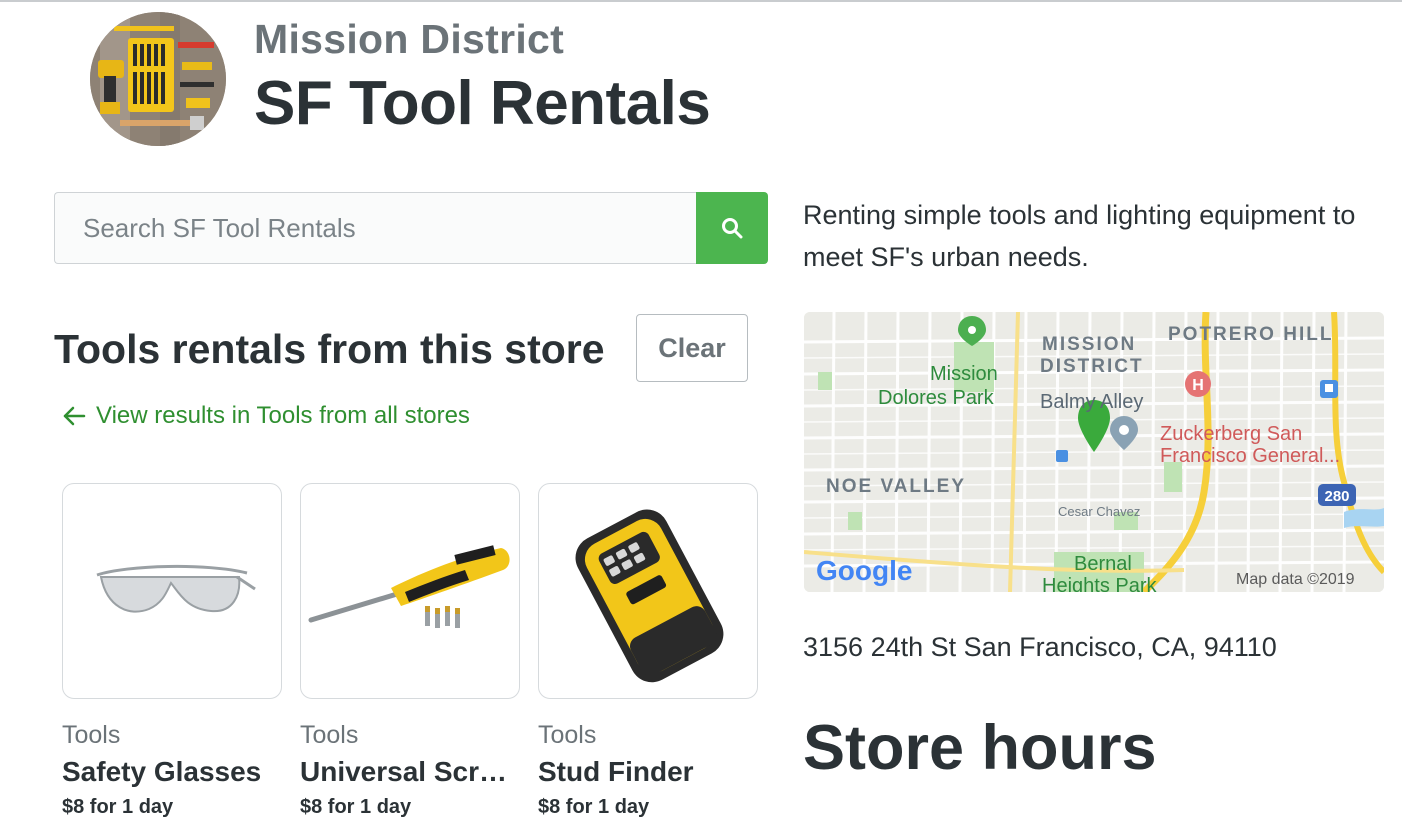 The image size is (1402, 828). What do you see at coordinates (74, 416) in the screenshot?
I see `arrow-left-icon` at bounding box center [74, 416].